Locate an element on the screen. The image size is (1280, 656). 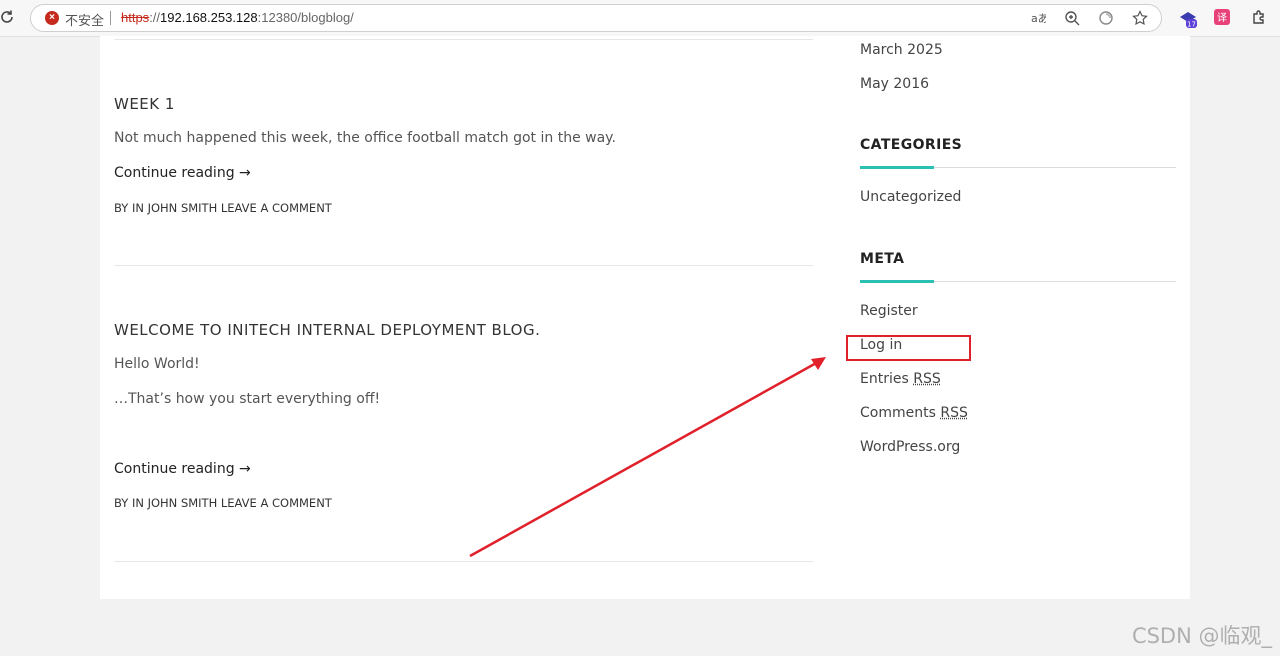
url-host: 192.168.253.128 is located at coordinates (209, 17).